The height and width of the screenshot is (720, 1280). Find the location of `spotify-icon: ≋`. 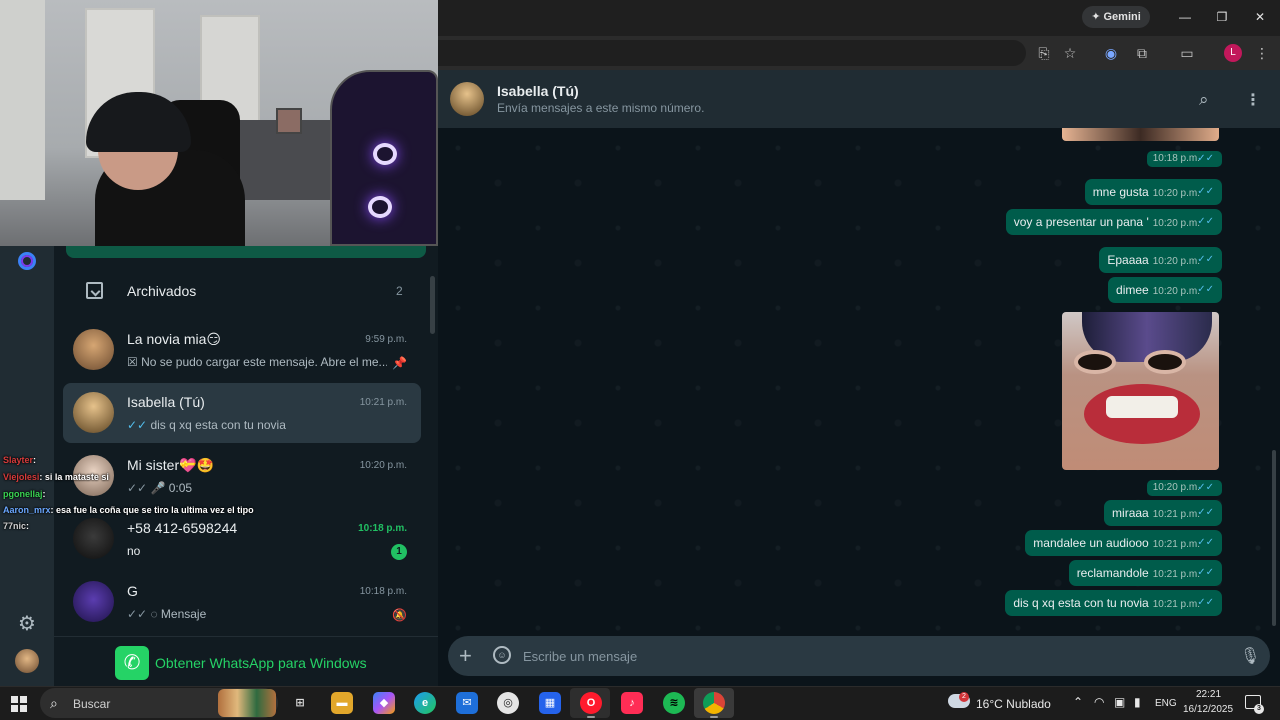

spotify-icon: ≋ is located at coordinates (674, 703).